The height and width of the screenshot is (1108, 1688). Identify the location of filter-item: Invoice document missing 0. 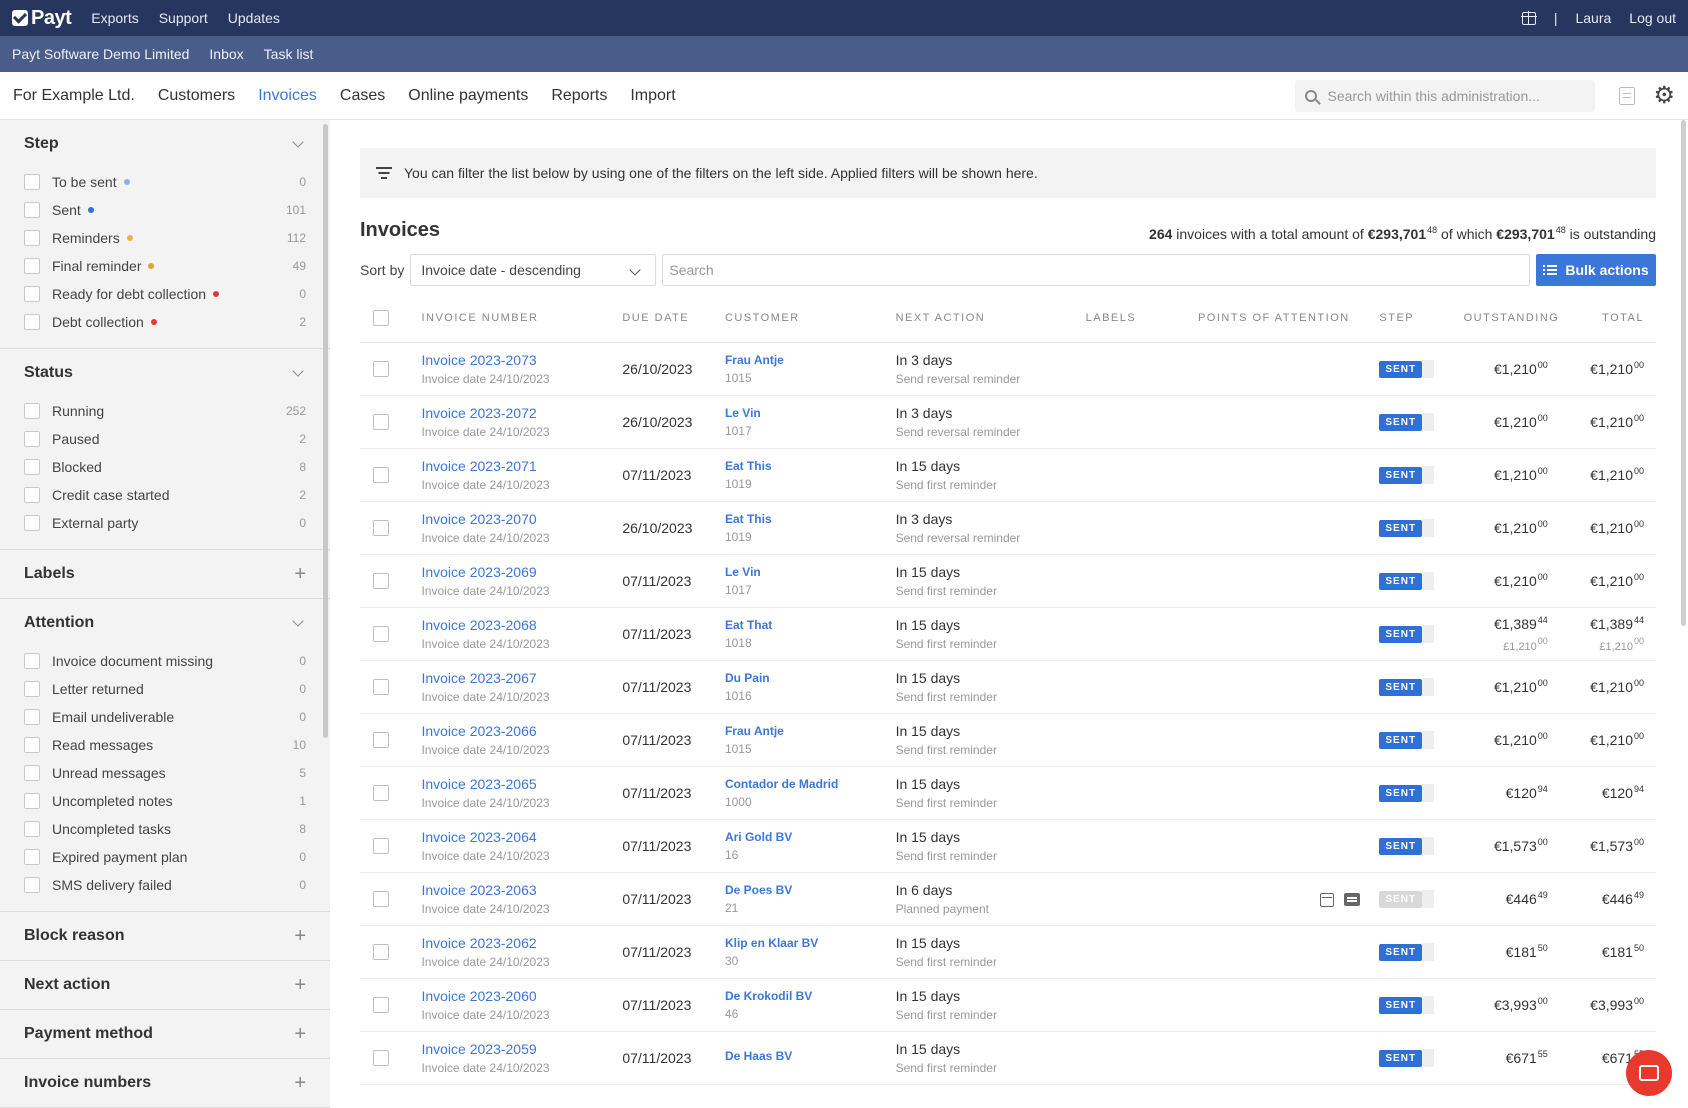
(165, 661).